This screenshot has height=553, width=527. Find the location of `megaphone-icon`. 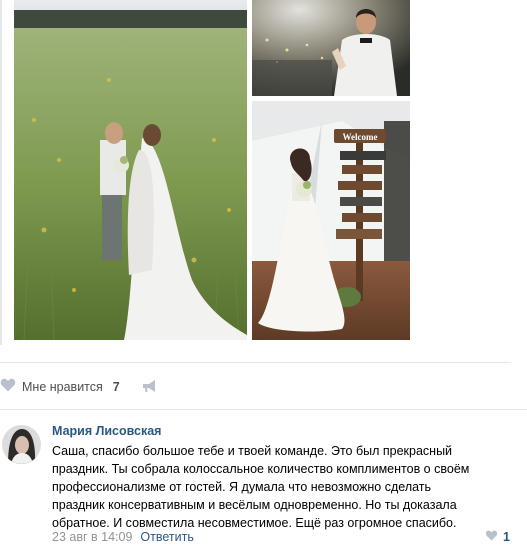

megaphone-icon is located at coordinates (149, 389).